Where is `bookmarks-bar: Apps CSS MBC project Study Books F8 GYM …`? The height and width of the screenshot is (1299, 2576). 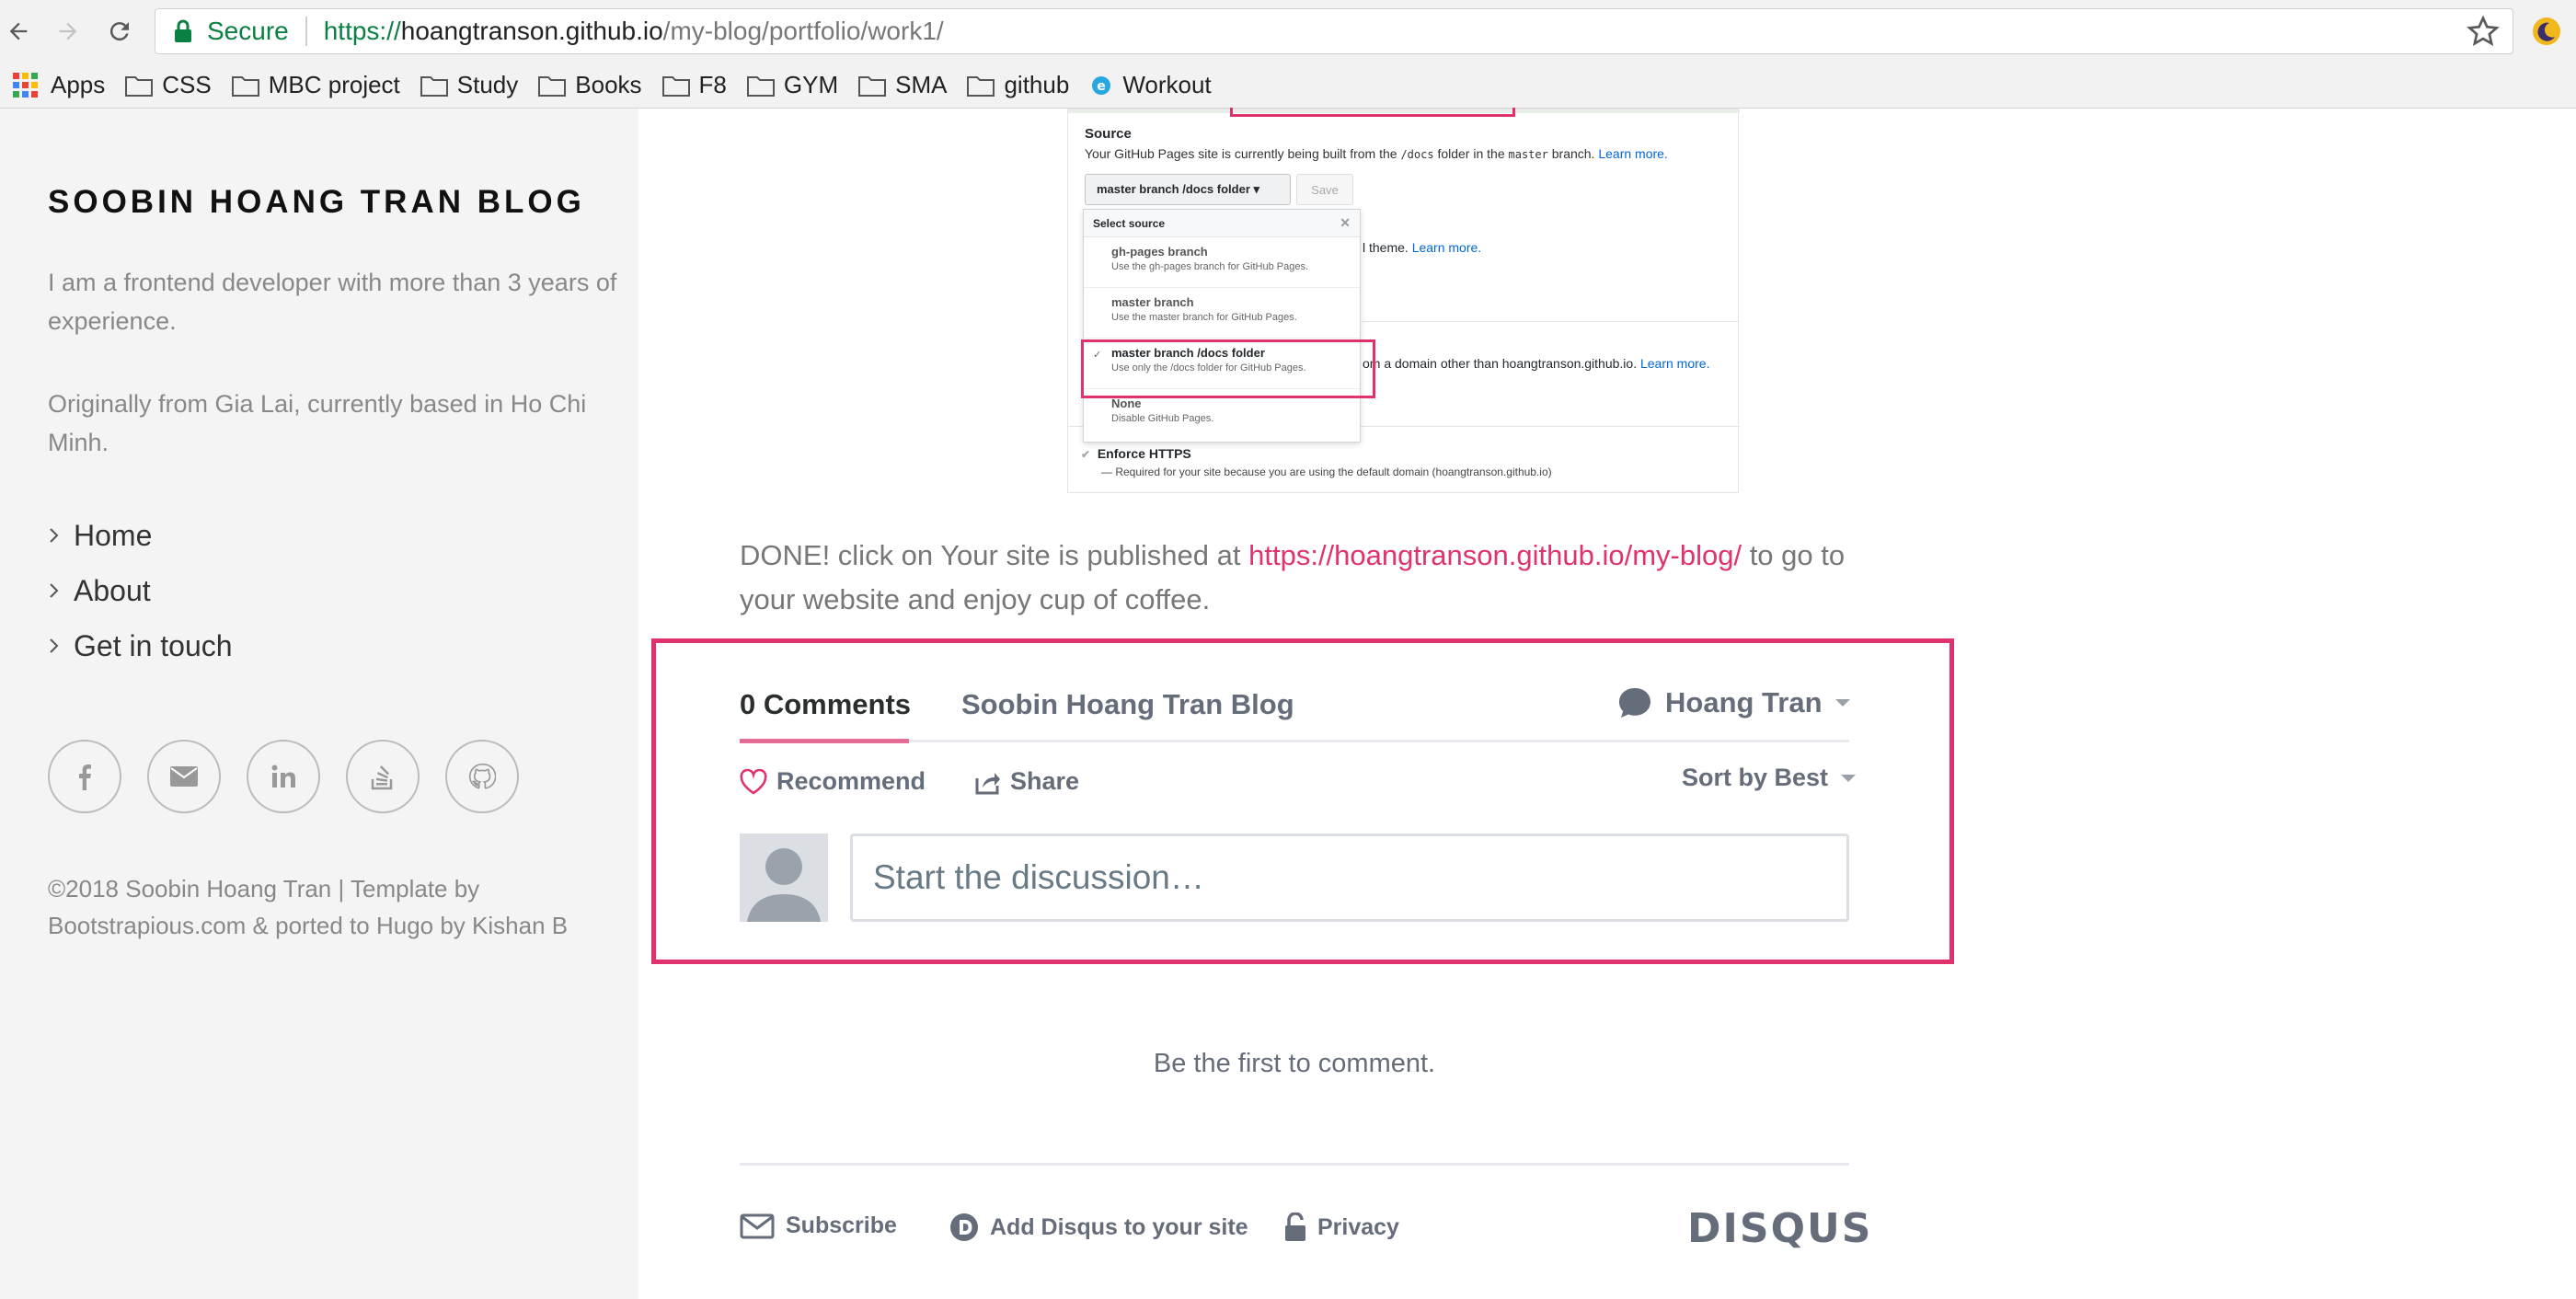 bookmarks-bar: Apps CSS MBC project Study Books F8 GYM … is located at coordinates (1288, 86).